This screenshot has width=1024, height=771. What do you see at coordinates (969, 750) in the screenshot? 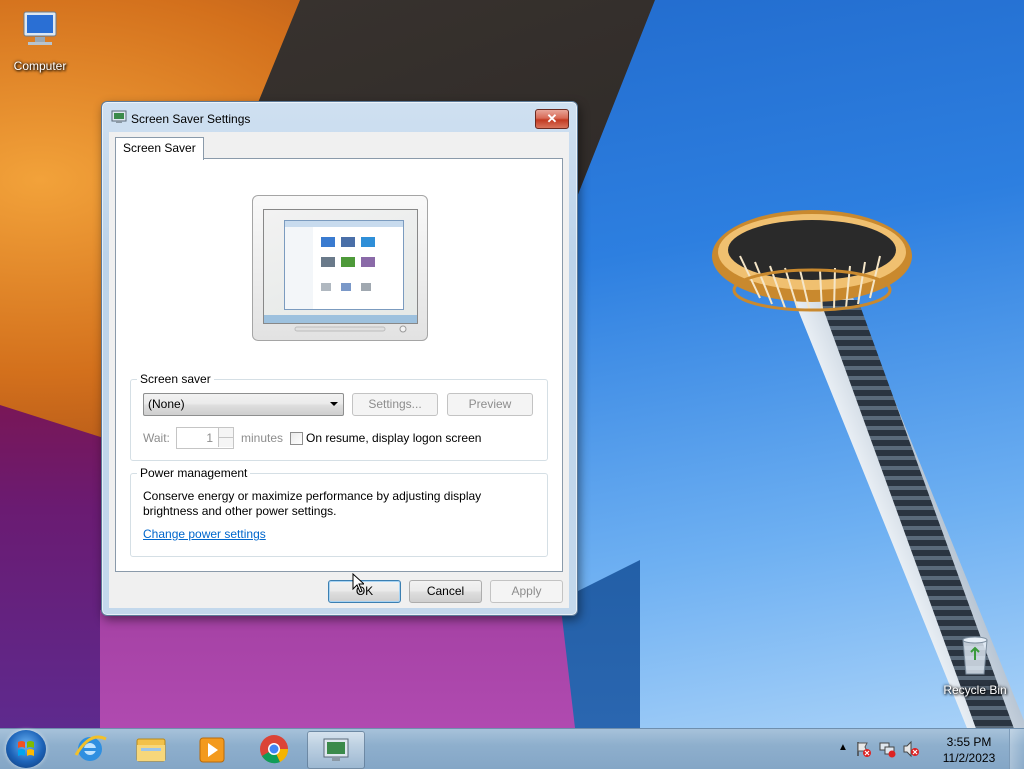
I see `taskbar-clock: 3:55 PM 11/2/2023` at bounding box center [969, 750].